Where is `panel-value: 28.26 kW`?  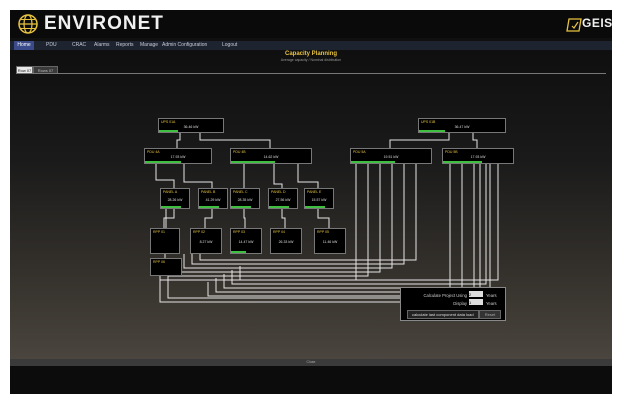
panel-value: 28.26 kW is located at coordinates (175, 200).